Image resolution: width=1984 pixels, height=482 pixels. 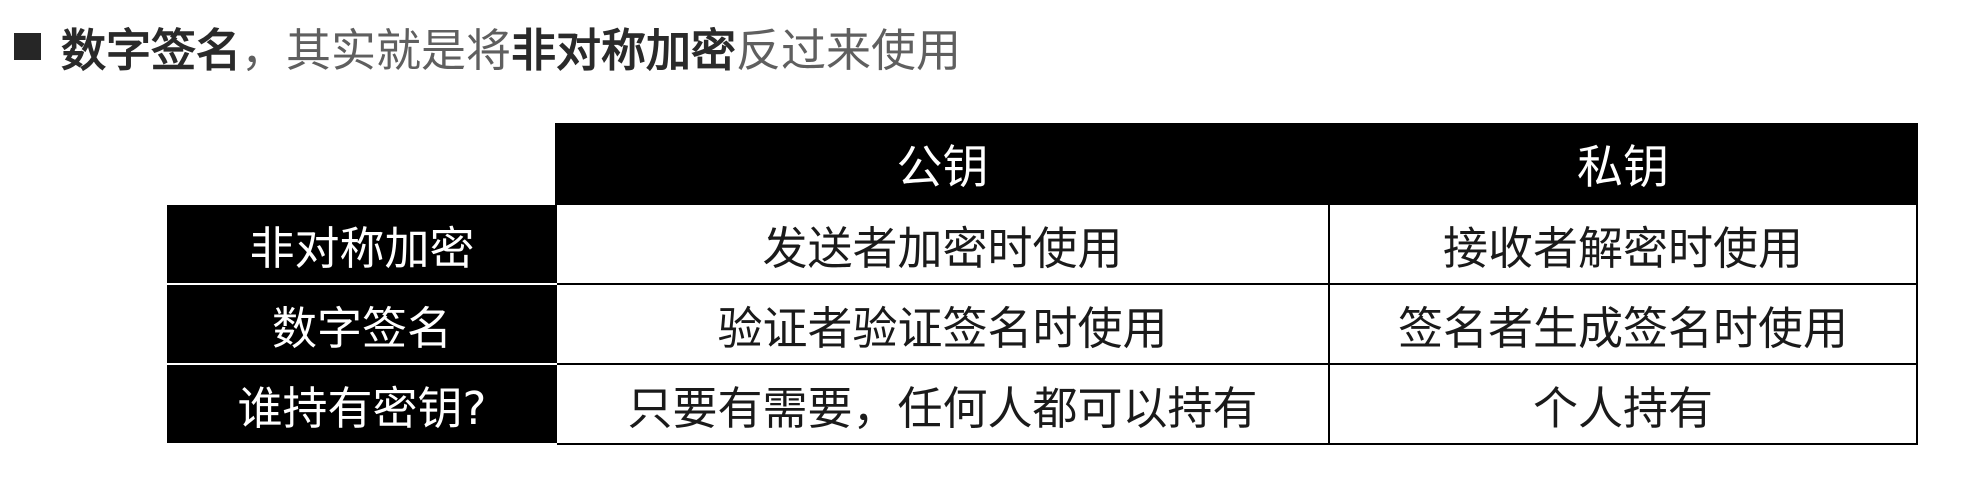 I want to click on row-label-digital-signature: 数字签名, so click(x=362, y=324).